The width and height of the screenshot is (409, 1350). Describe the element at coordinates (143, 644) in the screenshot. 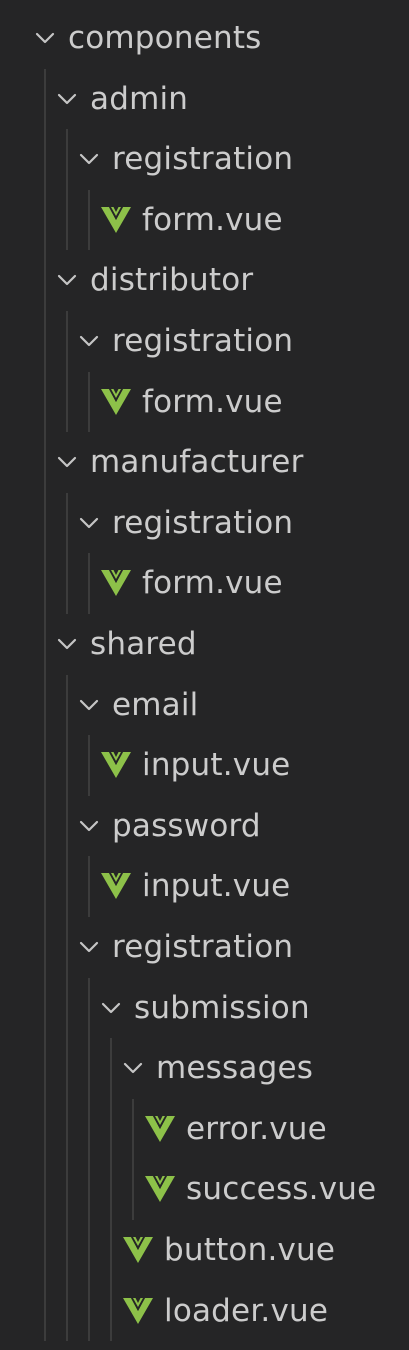

I see `folder-name: shared` at that location.